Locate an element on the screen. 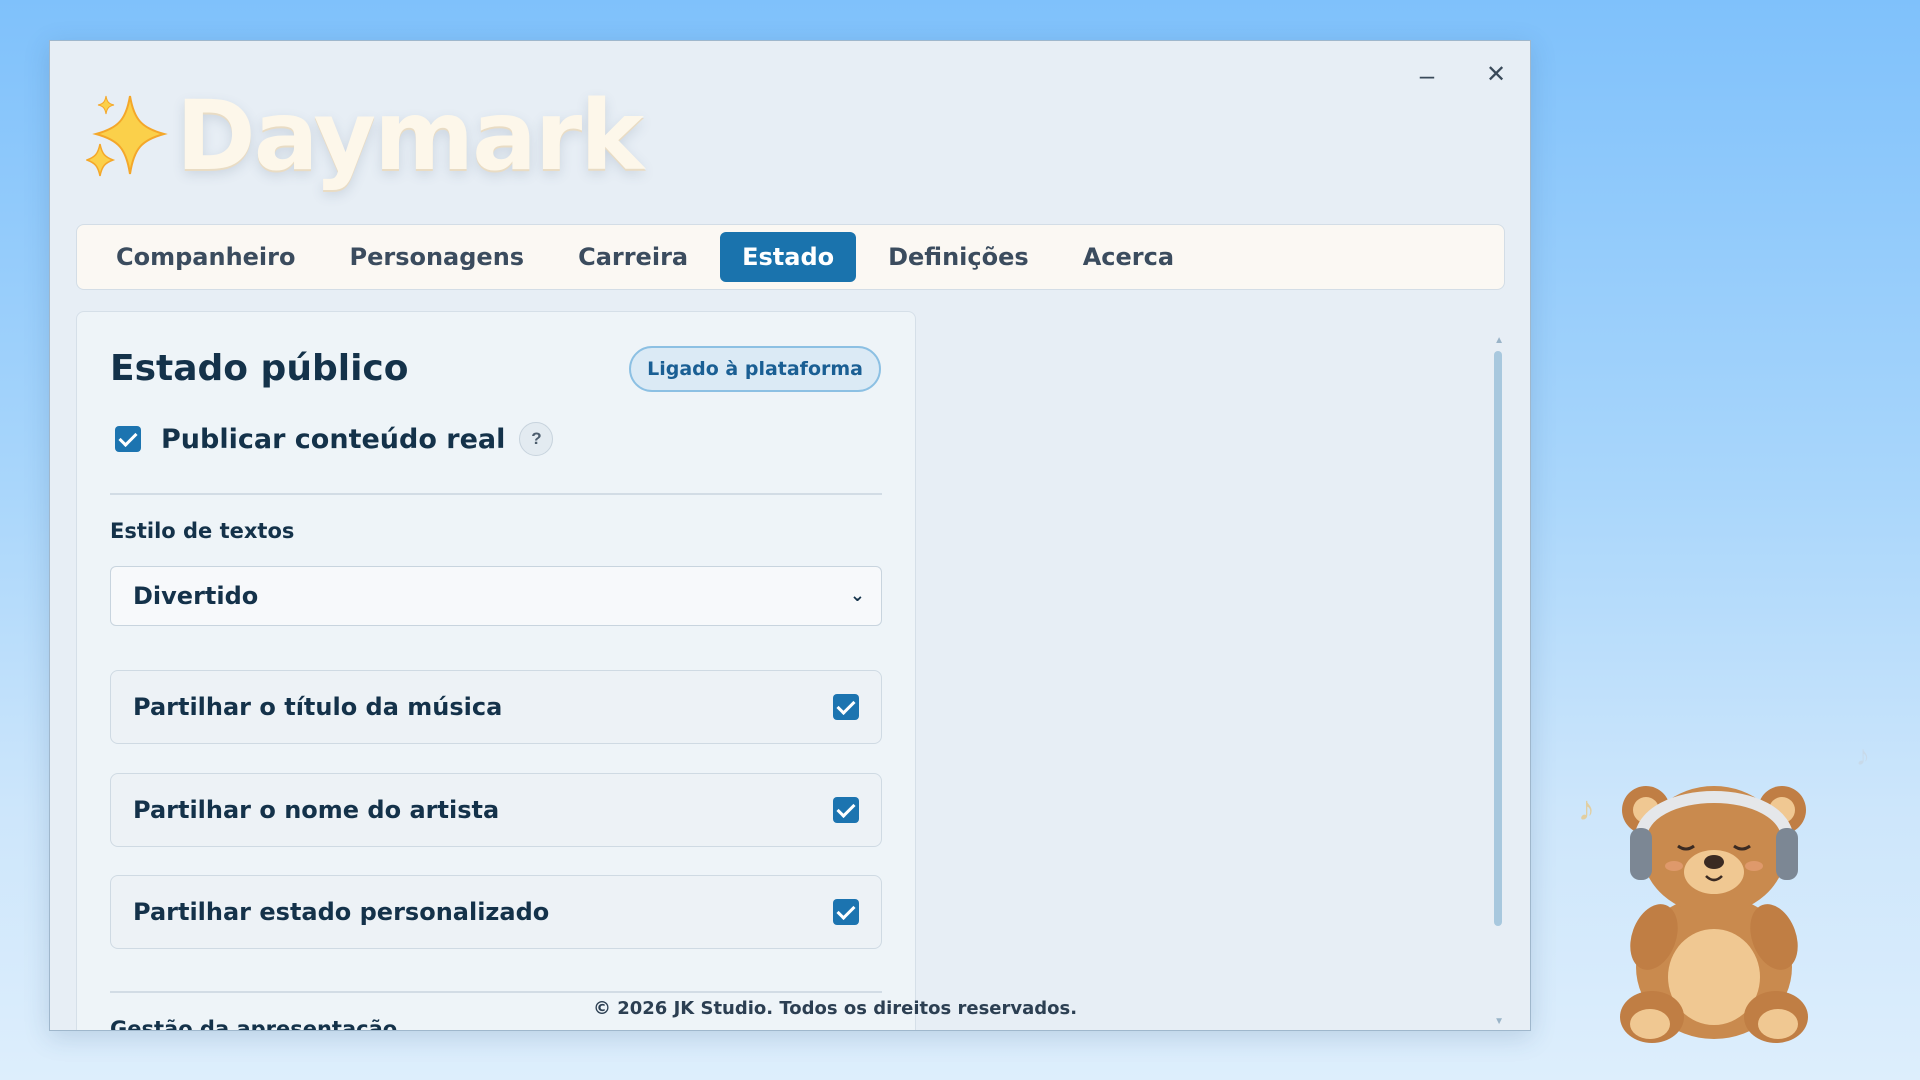  scroll-up-arrow: ▲ is located at coordinates (1499, 340).